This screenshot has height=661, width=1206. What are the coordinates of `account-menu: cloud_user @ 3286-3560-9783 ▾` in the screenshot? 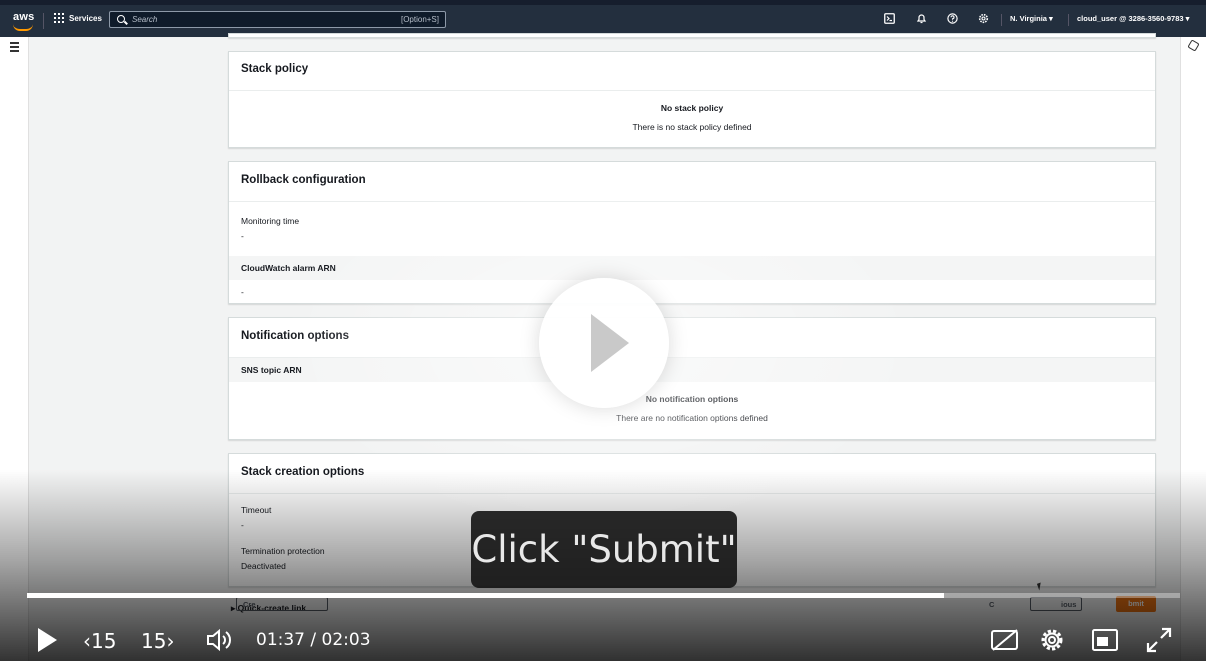 It's located at (1133, 18).